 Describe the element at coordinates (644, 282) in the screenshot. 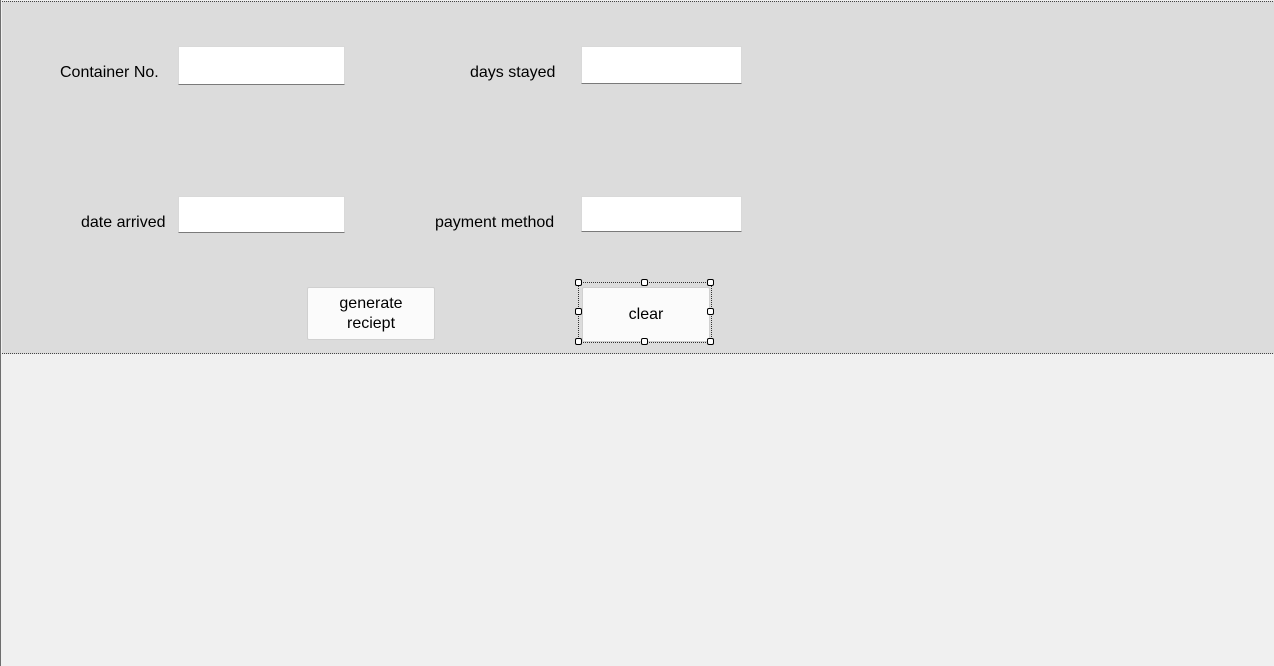

I see `resize-handle-top` at that location.